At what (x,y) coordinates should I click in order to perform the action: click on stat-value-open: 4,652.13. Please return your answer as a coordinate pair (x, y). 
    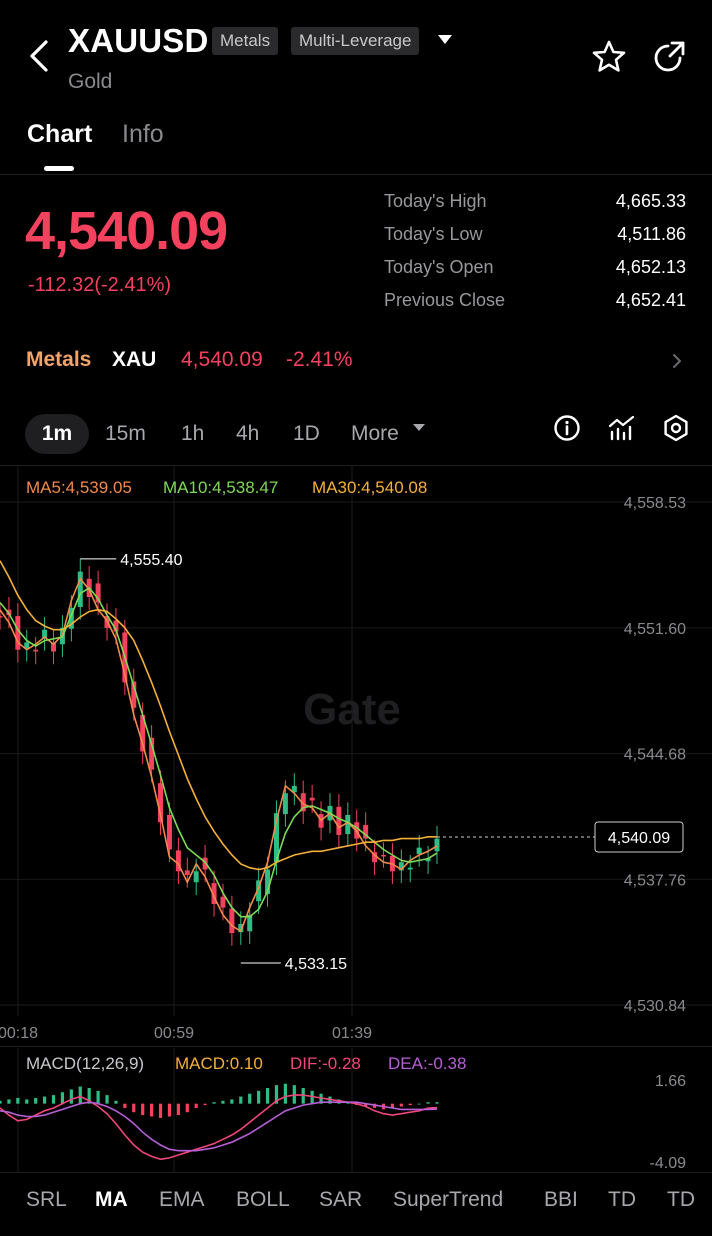
    Looking at the image, I should click on (650, 267).